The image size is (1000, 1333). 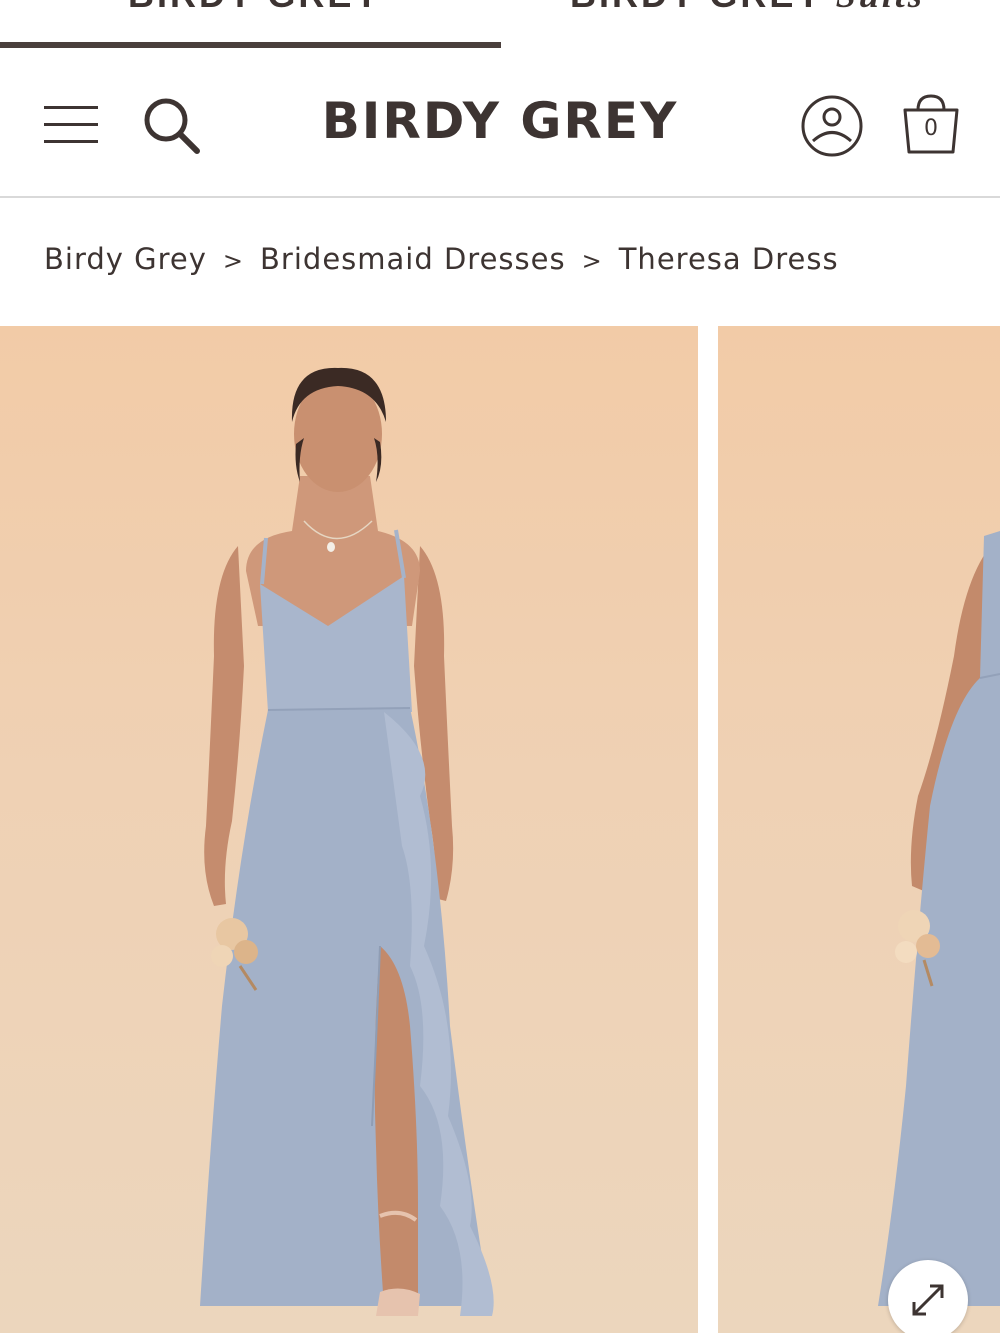 I want to click on model-side-photo, so click(x=939, y=918).